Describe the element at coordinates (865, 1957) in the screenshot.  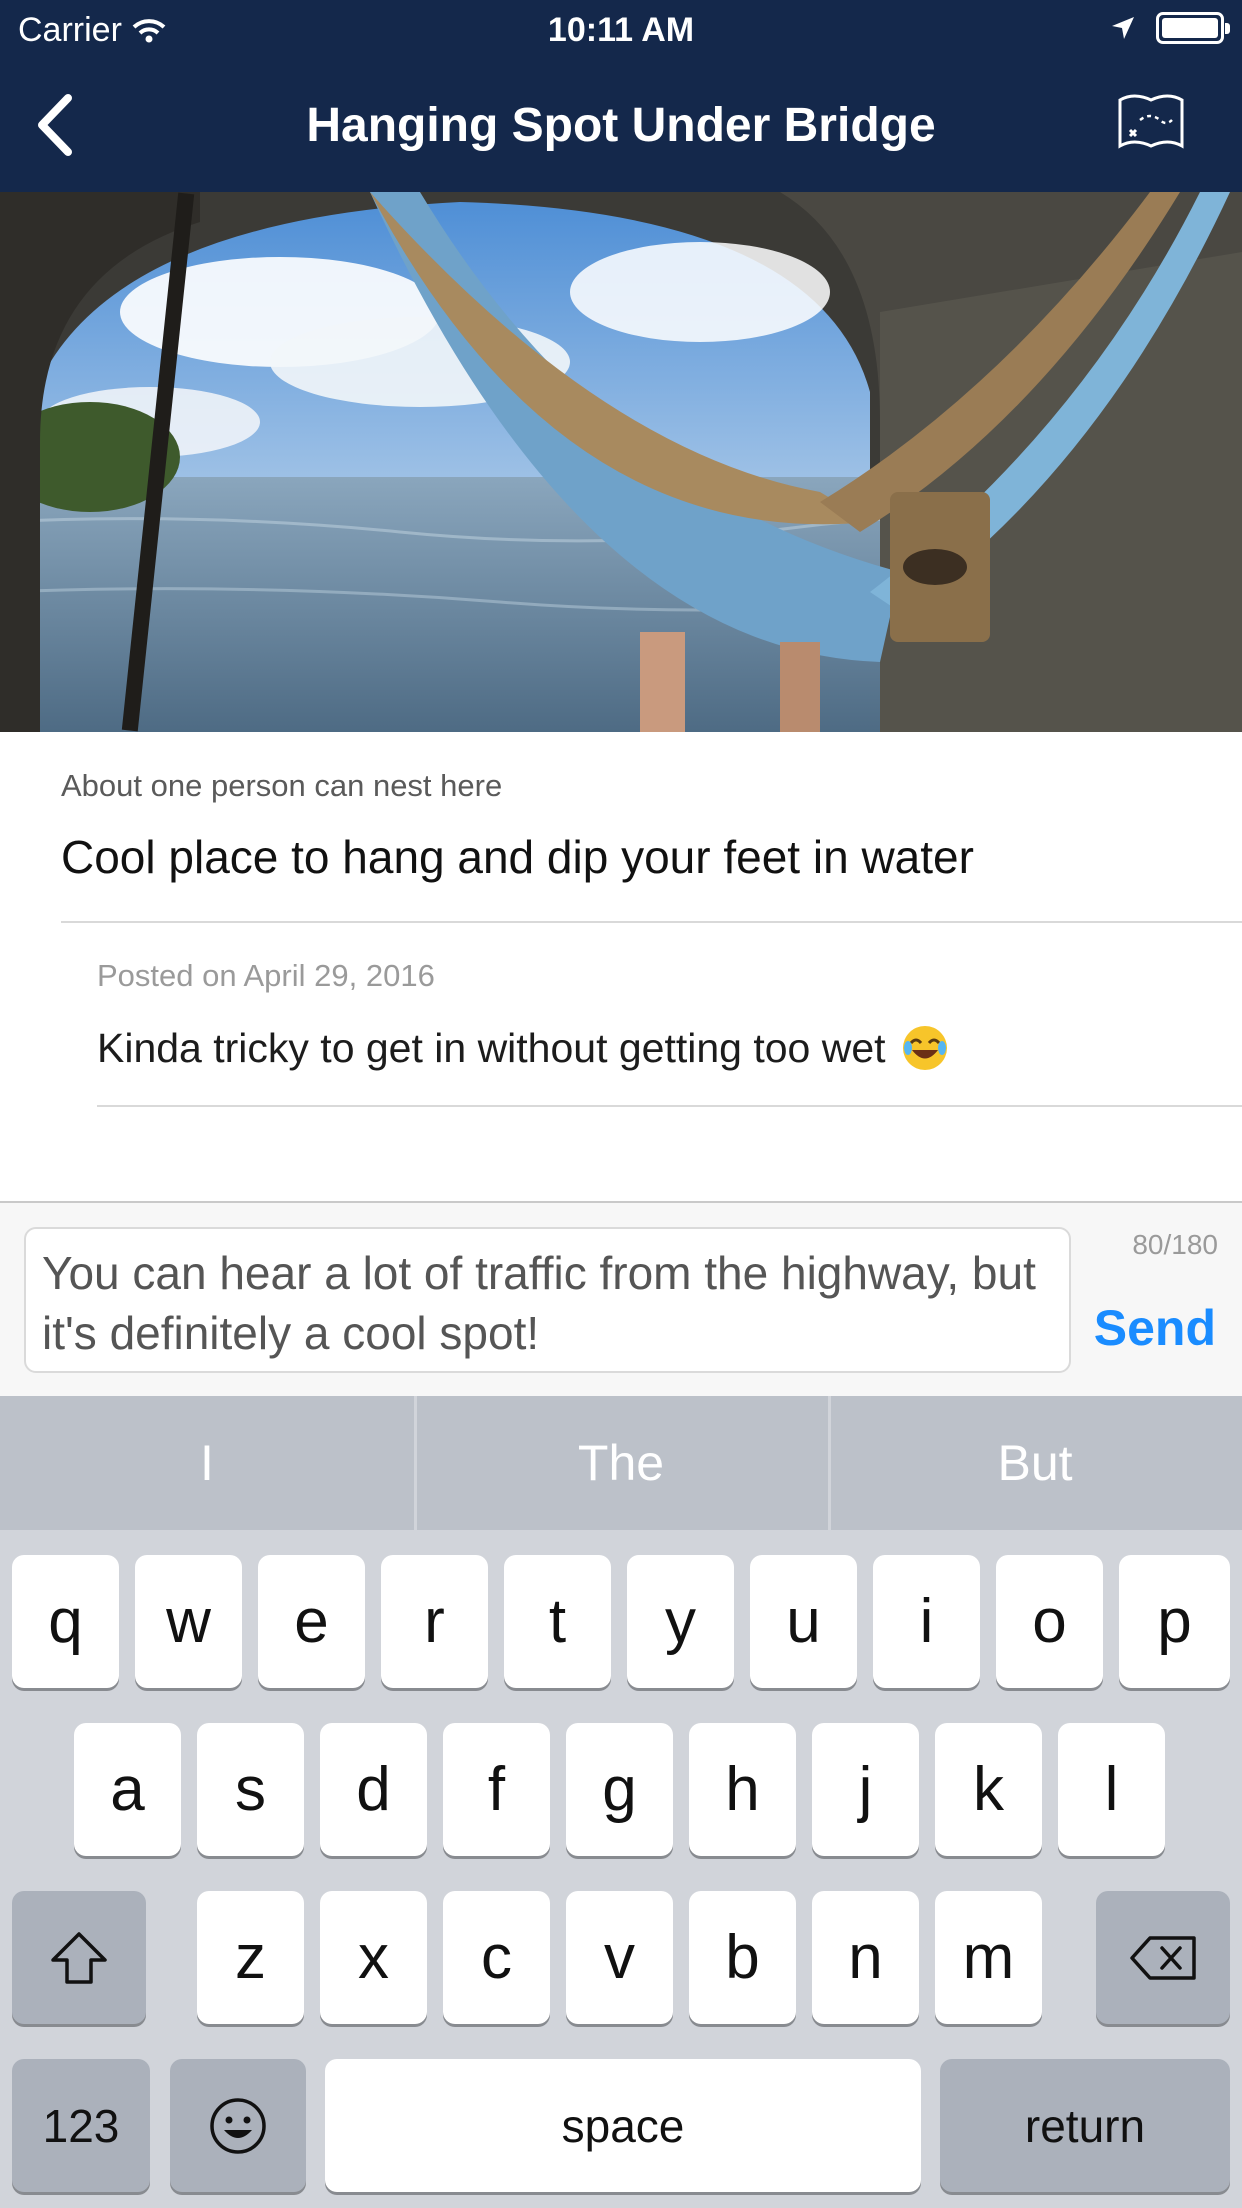
I see `key: n` at that location.